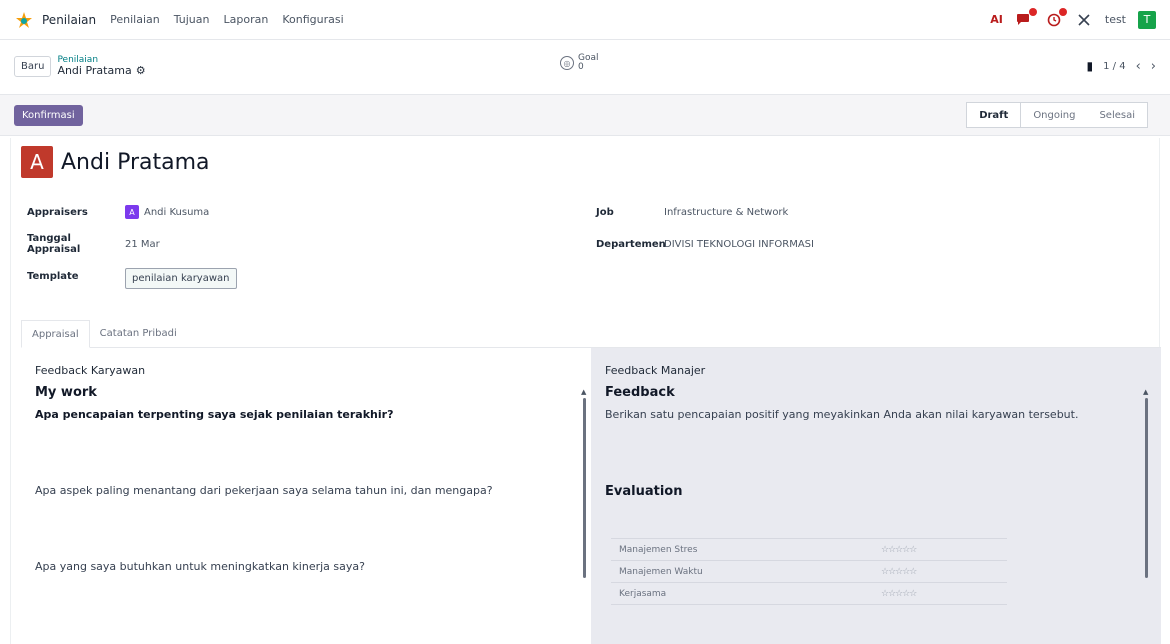  Describe the element at coordinates (1115, 19) in the screenshot. I see `company-switcher: test` at that location.